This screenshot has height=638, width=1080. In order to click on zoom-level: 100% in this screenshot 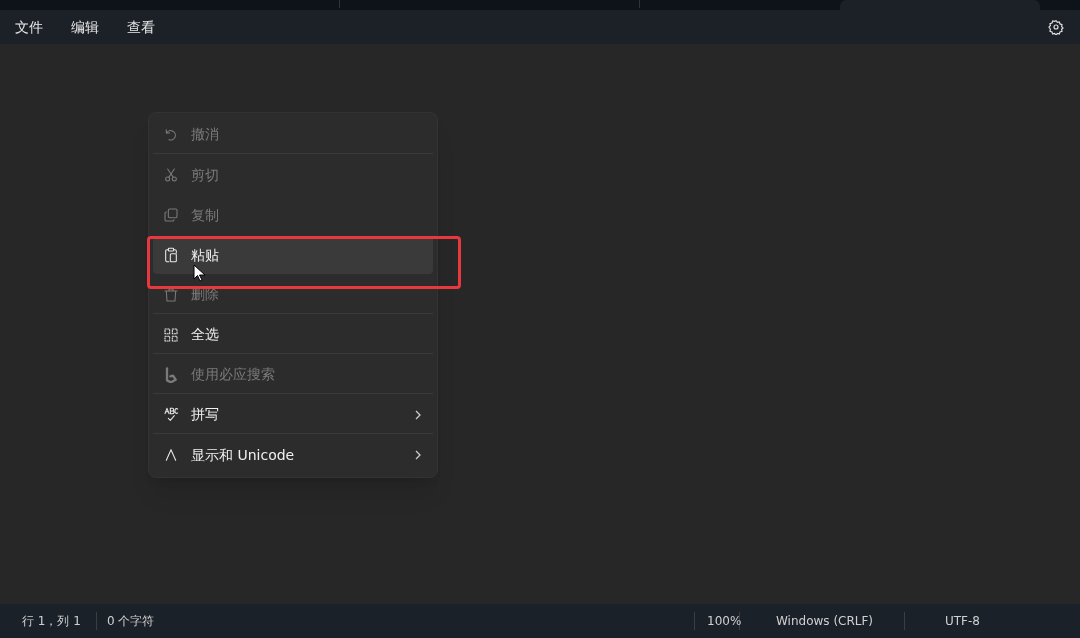, I will do `click(717, 621)`.